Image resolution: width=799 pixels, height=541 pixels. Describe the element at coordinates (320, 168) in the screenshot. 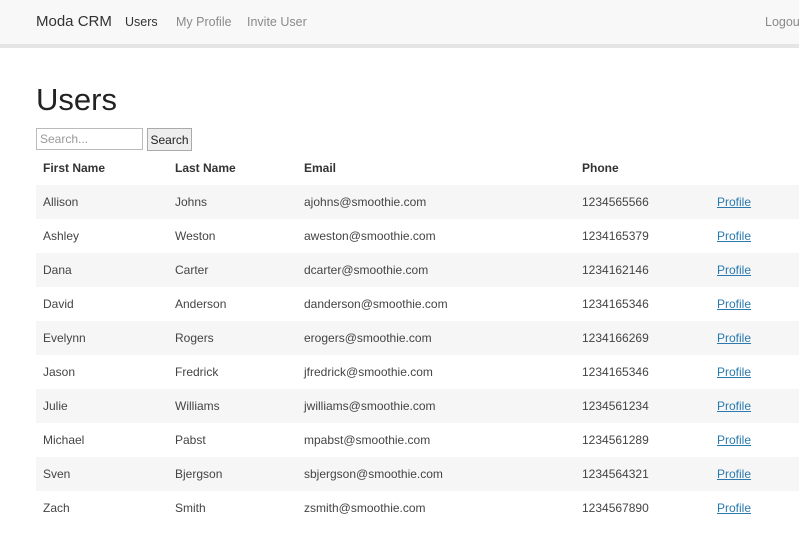

I see `header-email: Email` at that location.